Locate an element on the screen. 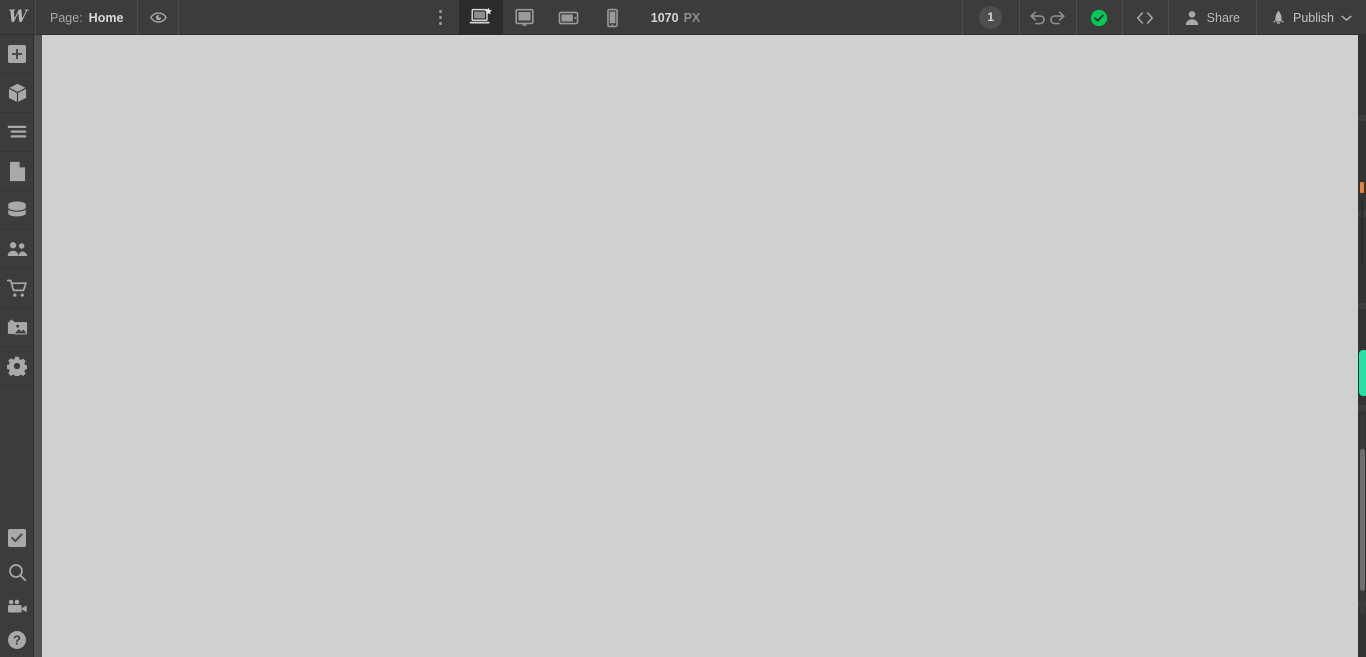 The width and height of the screenshot is (1366, 657). notifications-button: 1 is located at coordinates (991, 17).